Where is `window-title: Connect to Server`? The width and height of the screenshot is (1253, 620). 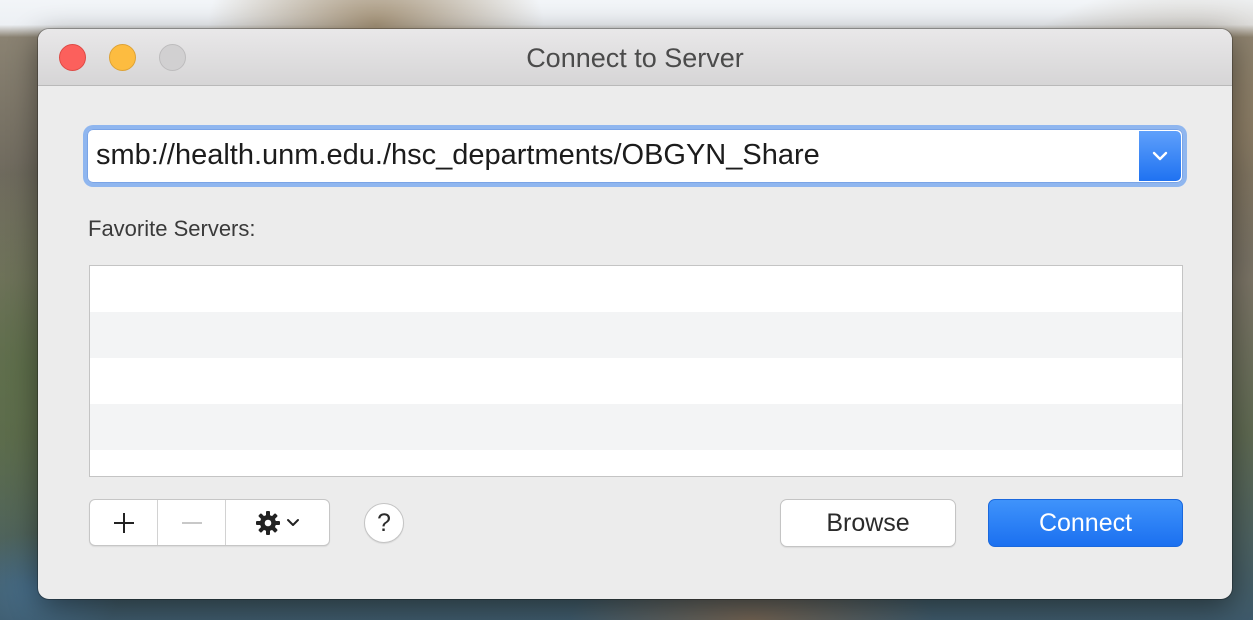 window-title: Connect to Server is located at coordinates (635, 58).